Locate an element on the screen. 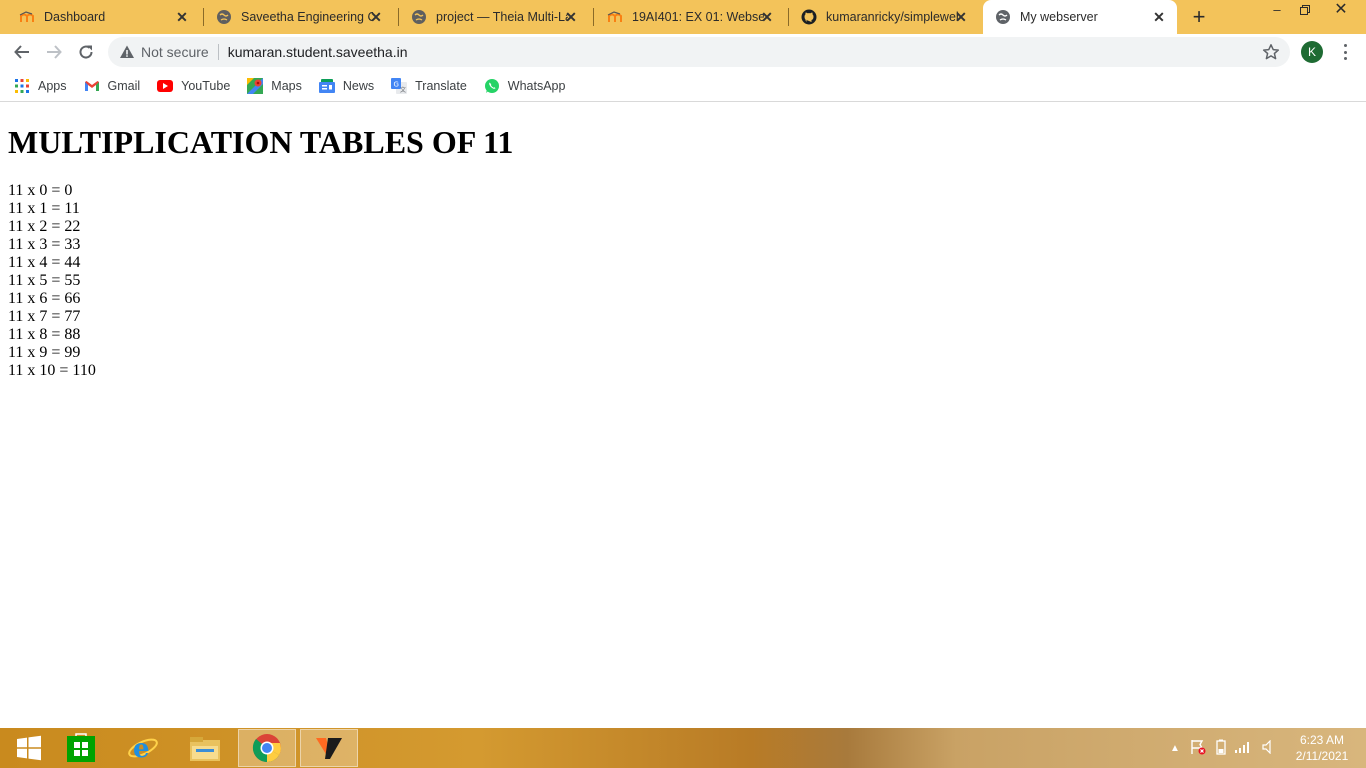 Image resolution: width=1366 pixels, height=768 pixels. bookmark-maps: Maps is located at coordinates (274, 85).